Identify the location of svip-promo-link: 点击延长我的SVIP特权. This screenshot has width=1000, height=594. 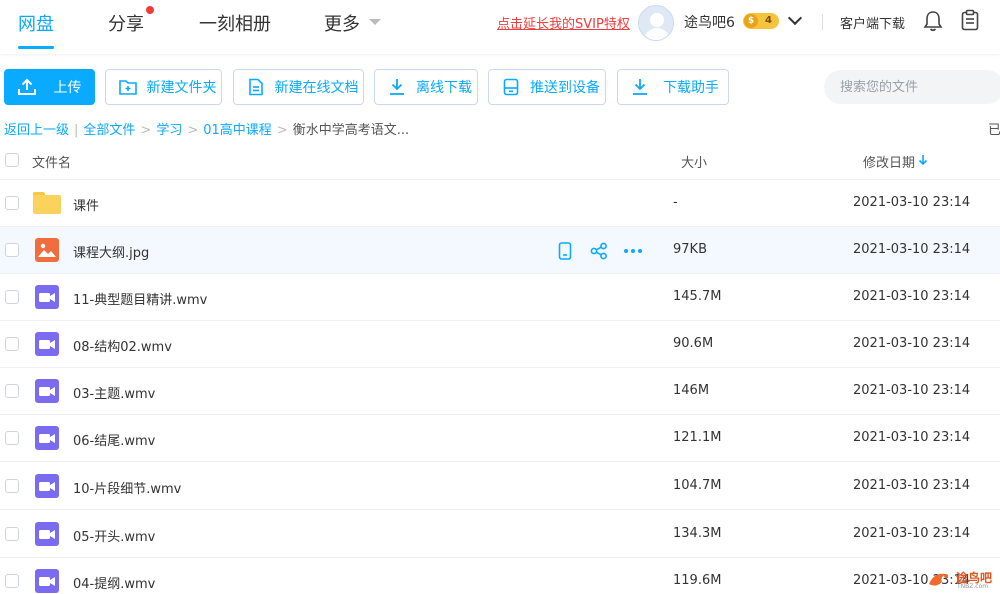
(563, 22).